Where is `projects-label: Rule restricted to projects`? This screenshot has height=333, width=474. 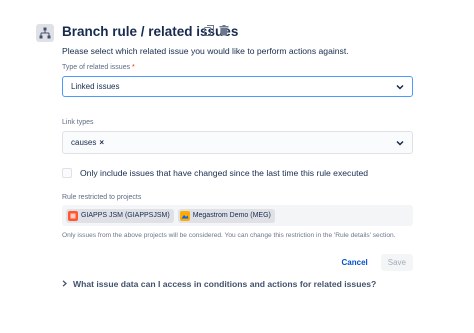
projects-label: Rule restricted to projects is located at coordinates (102, 197).